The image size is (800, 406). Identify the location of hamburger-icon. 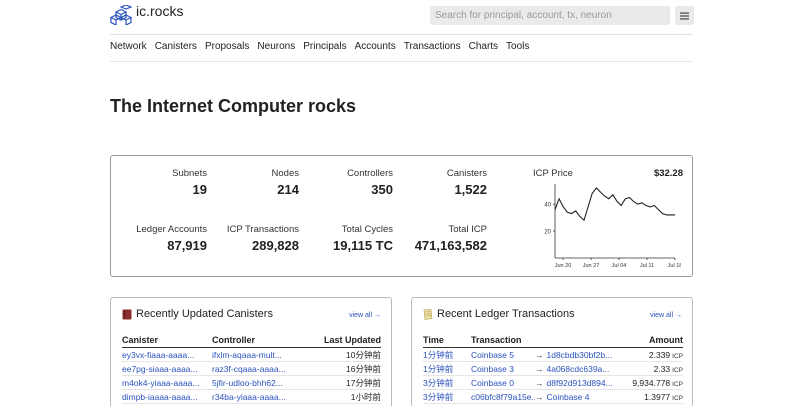
(684, 15).